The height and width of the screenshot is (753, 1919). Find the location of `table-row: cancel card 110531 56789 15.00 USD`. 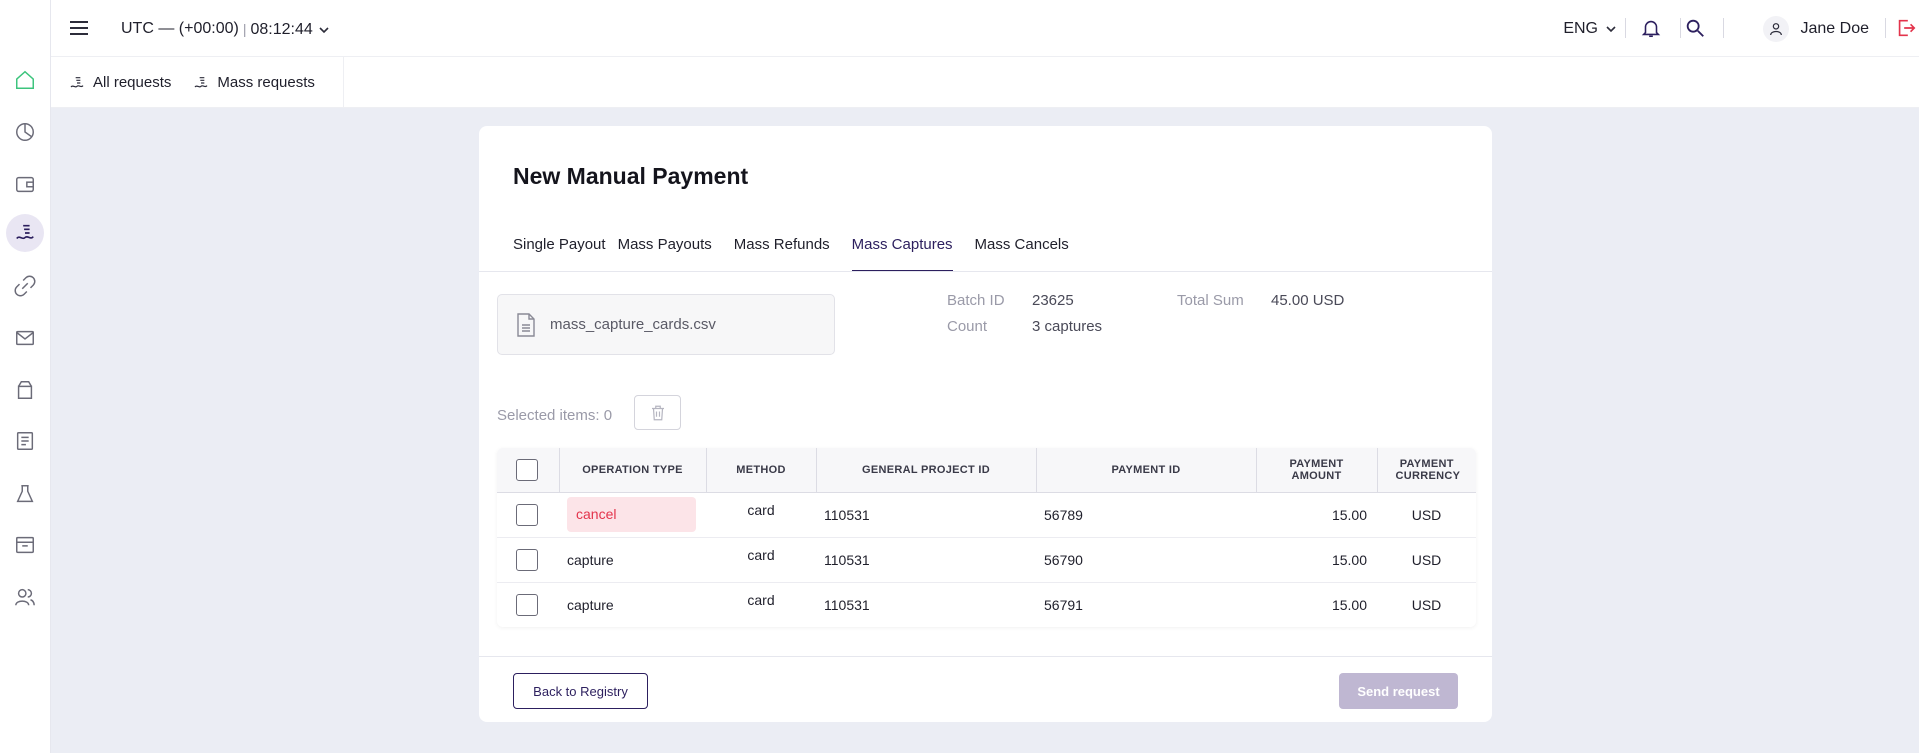

table-row: cancel card 110531 56789 15.00 USD is located at coordinates (986, 515).